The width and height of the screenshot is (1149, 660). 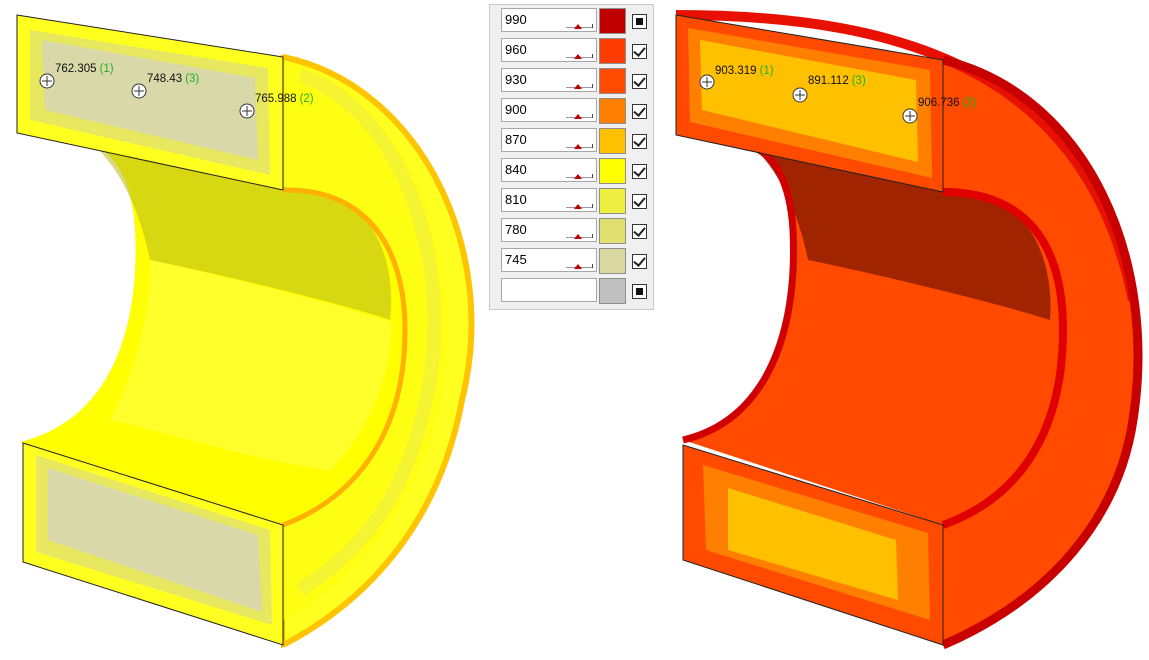 I want to click on legend-threshold-value: 780, so click(x=516, y=229).